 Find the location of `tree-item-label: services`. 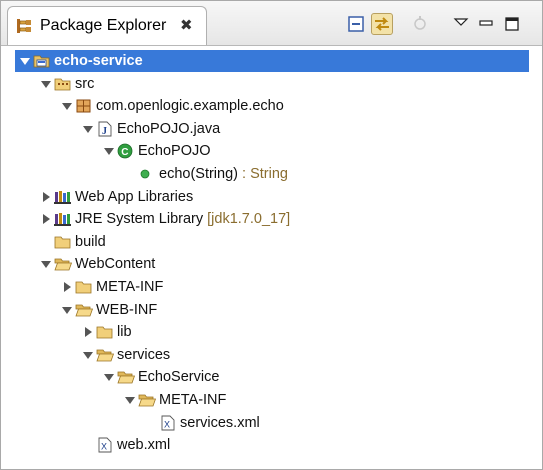

tree-item-label: services is located at coordinates (143, 355).